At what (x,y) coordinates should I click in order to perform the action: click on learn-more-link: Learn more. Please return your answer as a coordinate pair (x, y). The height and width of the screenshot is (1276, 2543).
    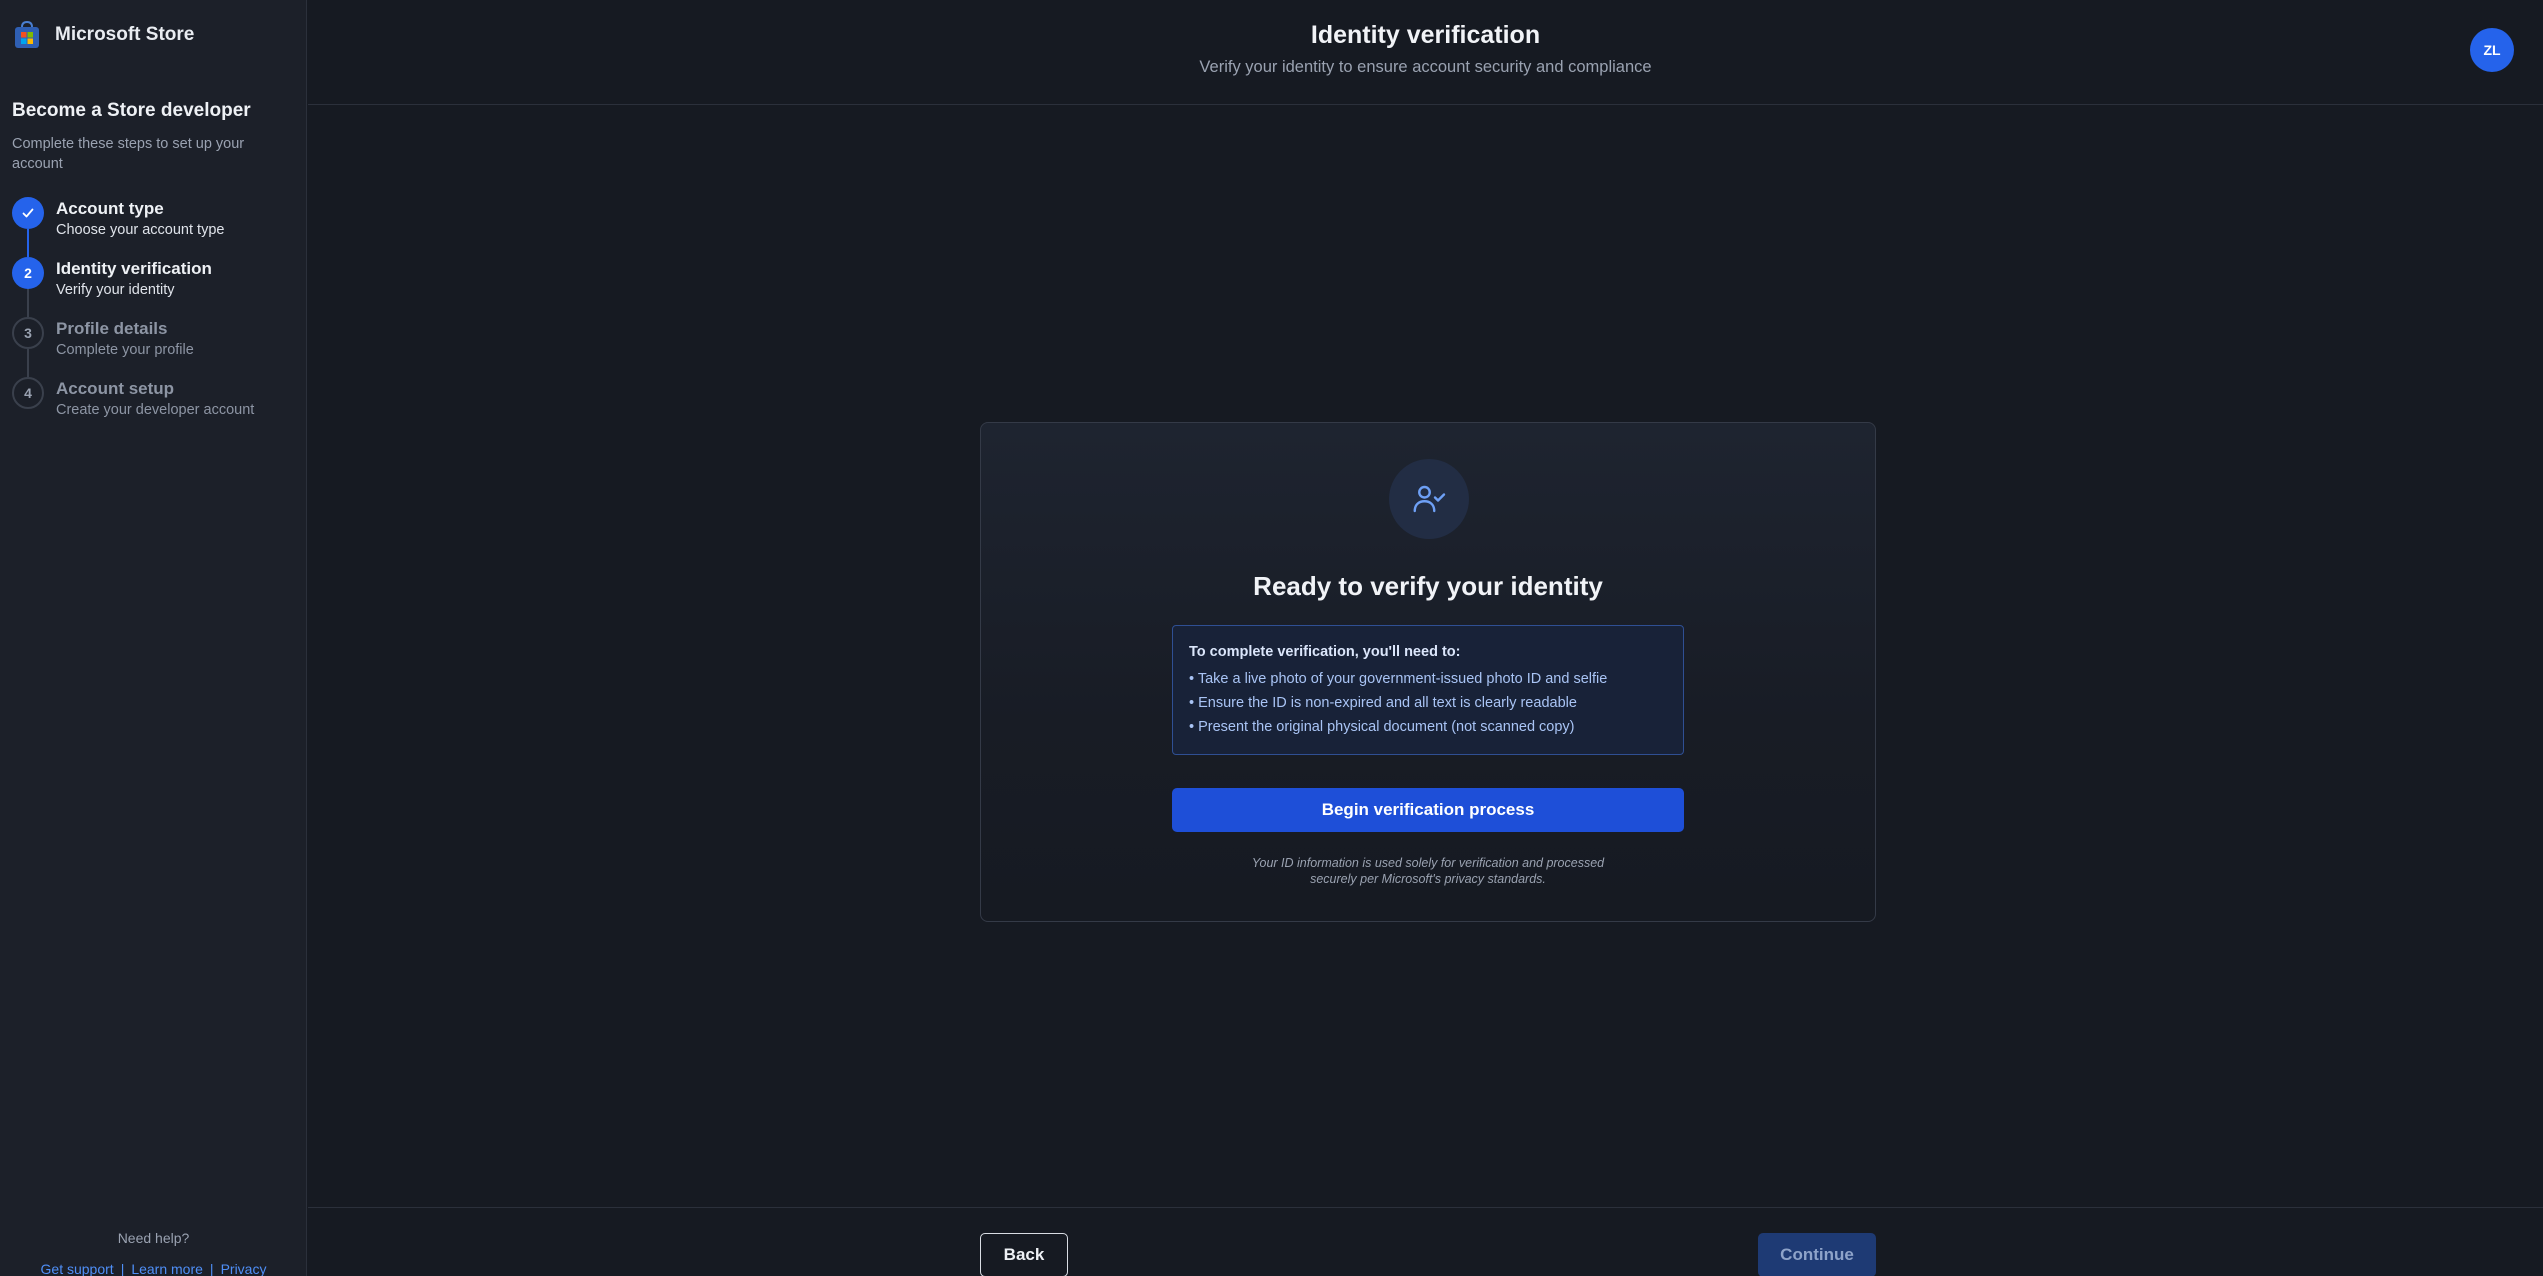
    Looking at the image, I should click on (167, 1268).